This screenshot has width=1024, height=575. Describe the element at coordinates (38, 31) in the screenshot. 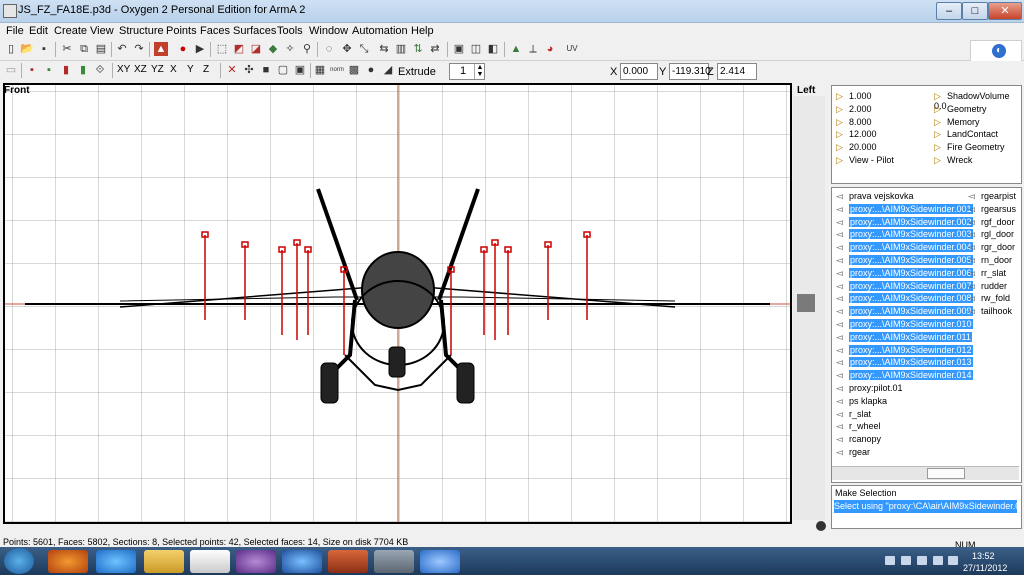

I see `menu-edit: Edit` at that location.